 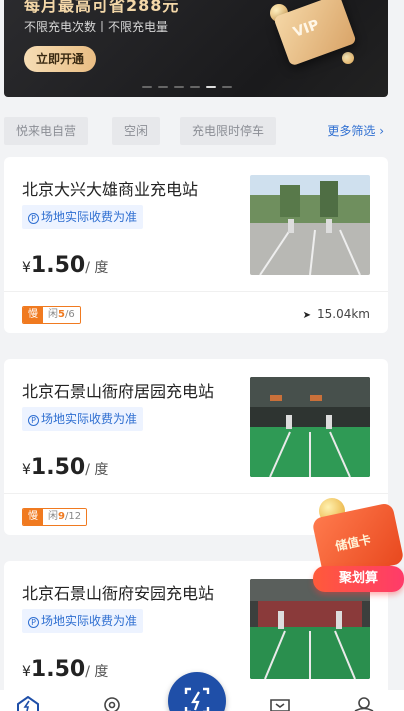 I want to click on idle-number: 5, so click(x=61, y=314).